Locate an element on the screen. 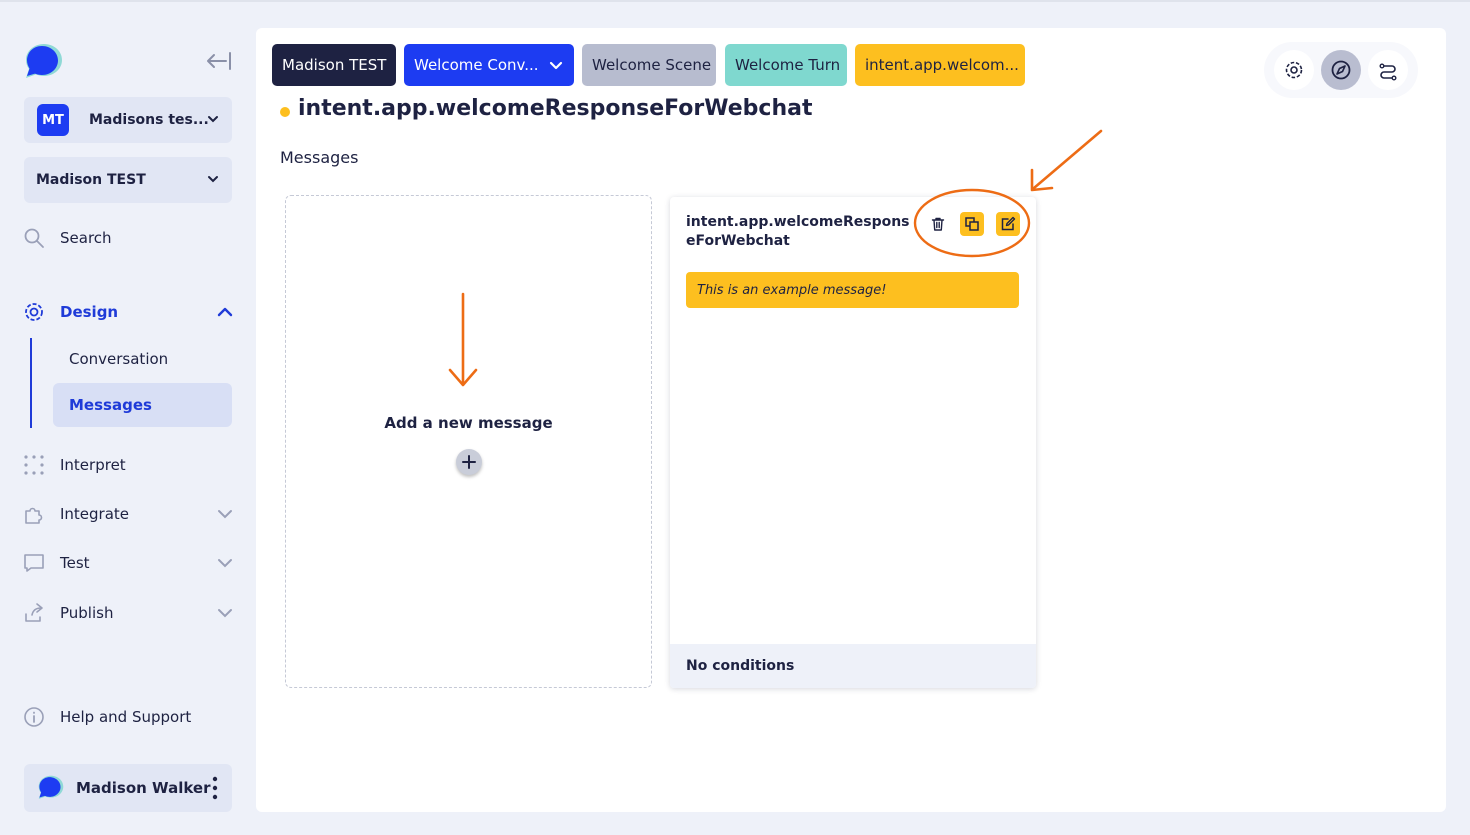  compass-icon is located at coordinates (1341, 70).